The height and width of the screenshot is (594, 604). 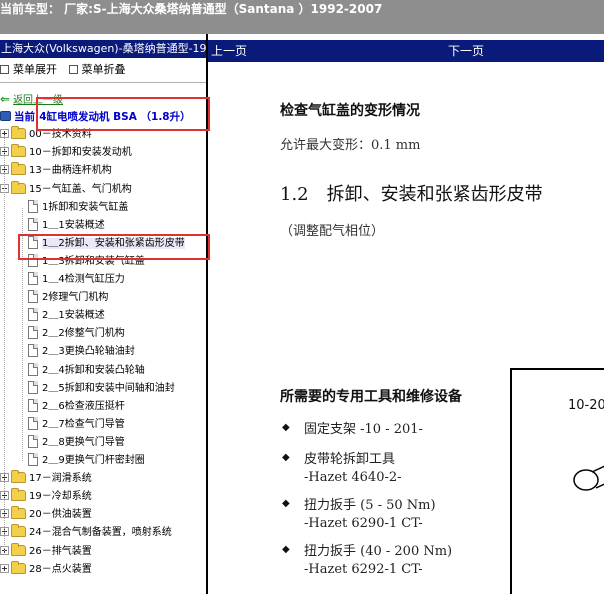 What do you see at coordinates (103, 49) in the screenshot?
I see `left-panel-header: 上海大众(Volkswagen)-桑塔纳普通型-1992-2007` at bounding box center [103, 49].